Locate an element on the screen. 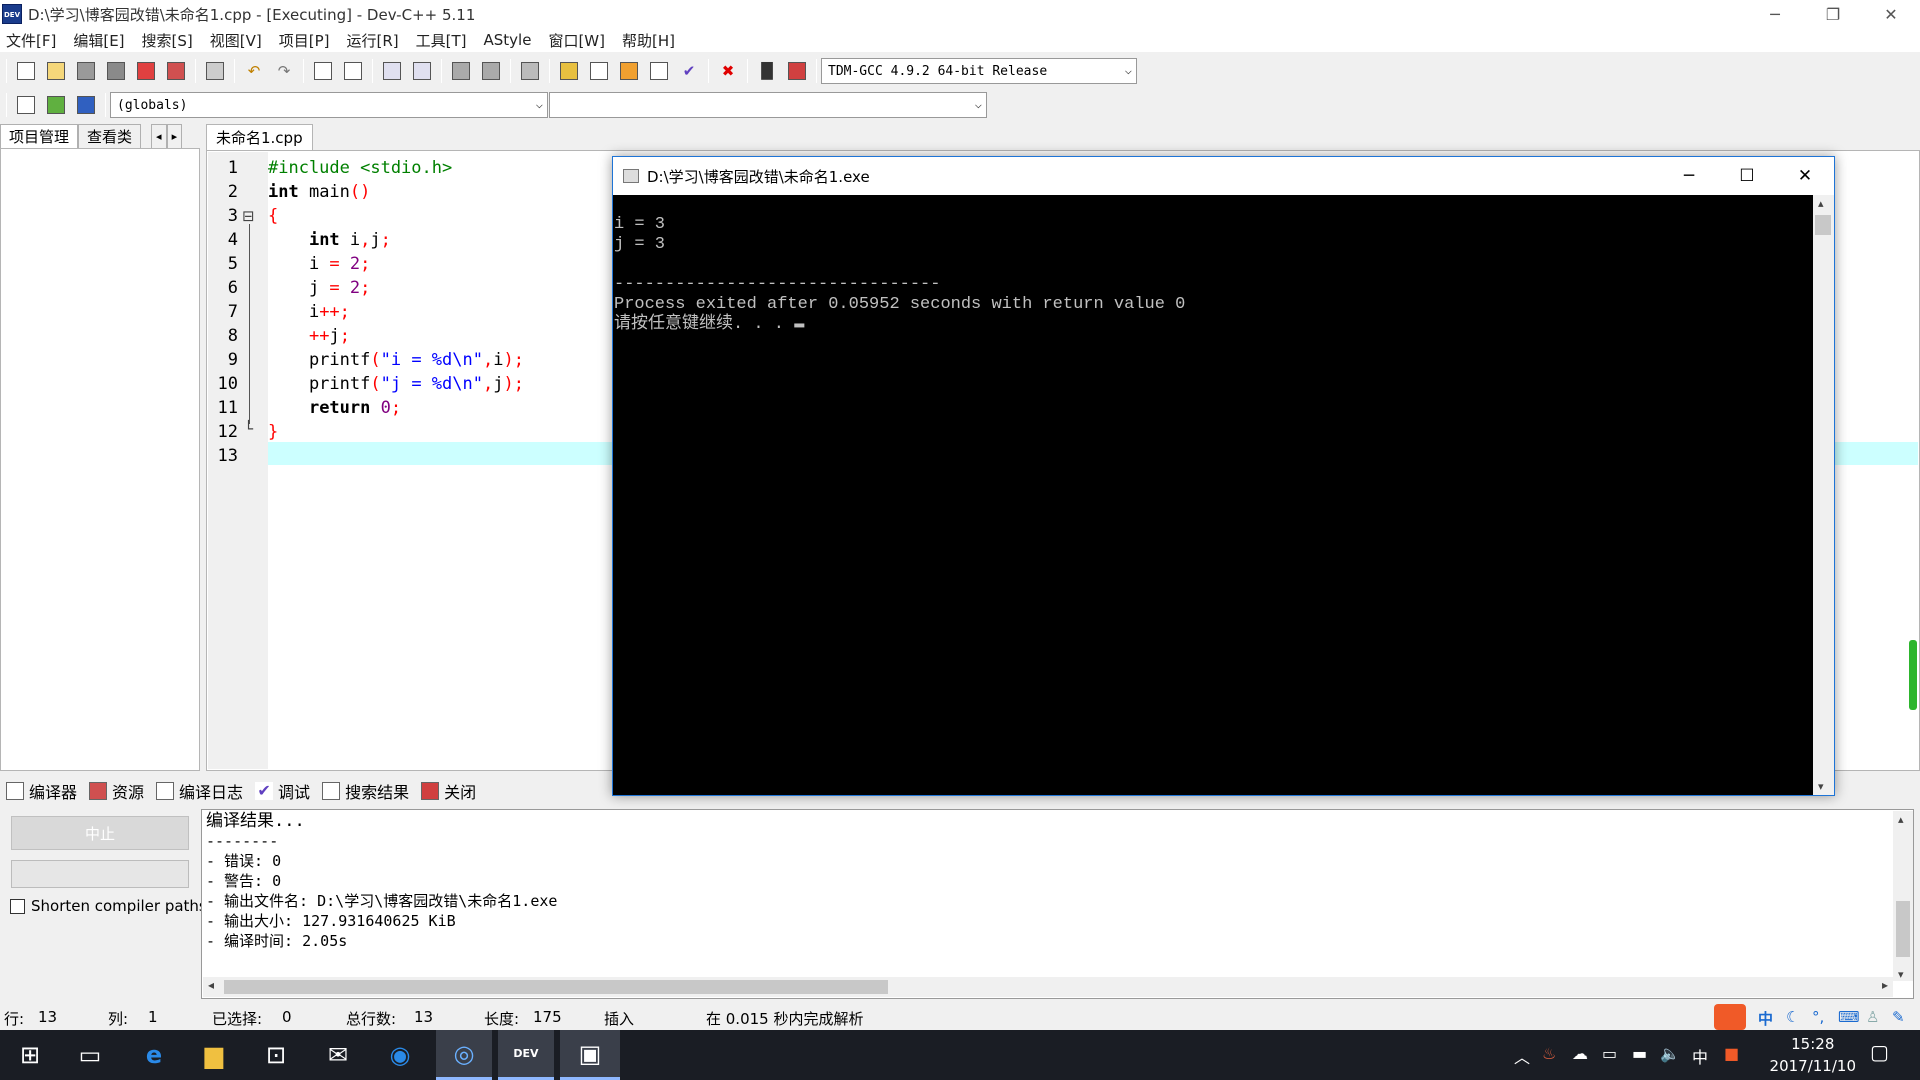 This screenshot has height=1080, width=1920. undo-icon: ↶ is located at coordinates (254, 71).